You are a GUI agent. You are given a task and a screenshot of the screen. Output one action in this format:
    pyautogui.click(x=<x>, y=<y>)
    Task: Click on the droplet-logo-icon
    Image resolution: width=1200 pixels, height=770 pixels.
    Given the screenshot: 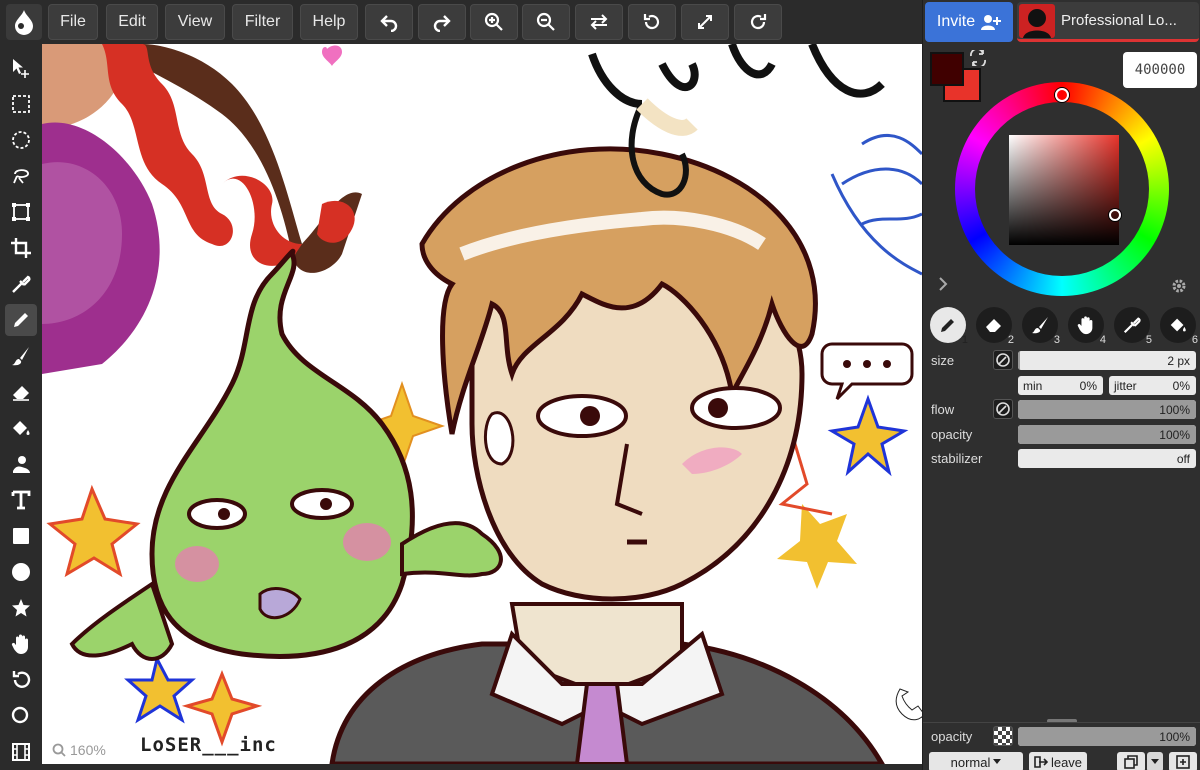 What is the action you would take?
    pyautogui.click(x=24, y=22)
    